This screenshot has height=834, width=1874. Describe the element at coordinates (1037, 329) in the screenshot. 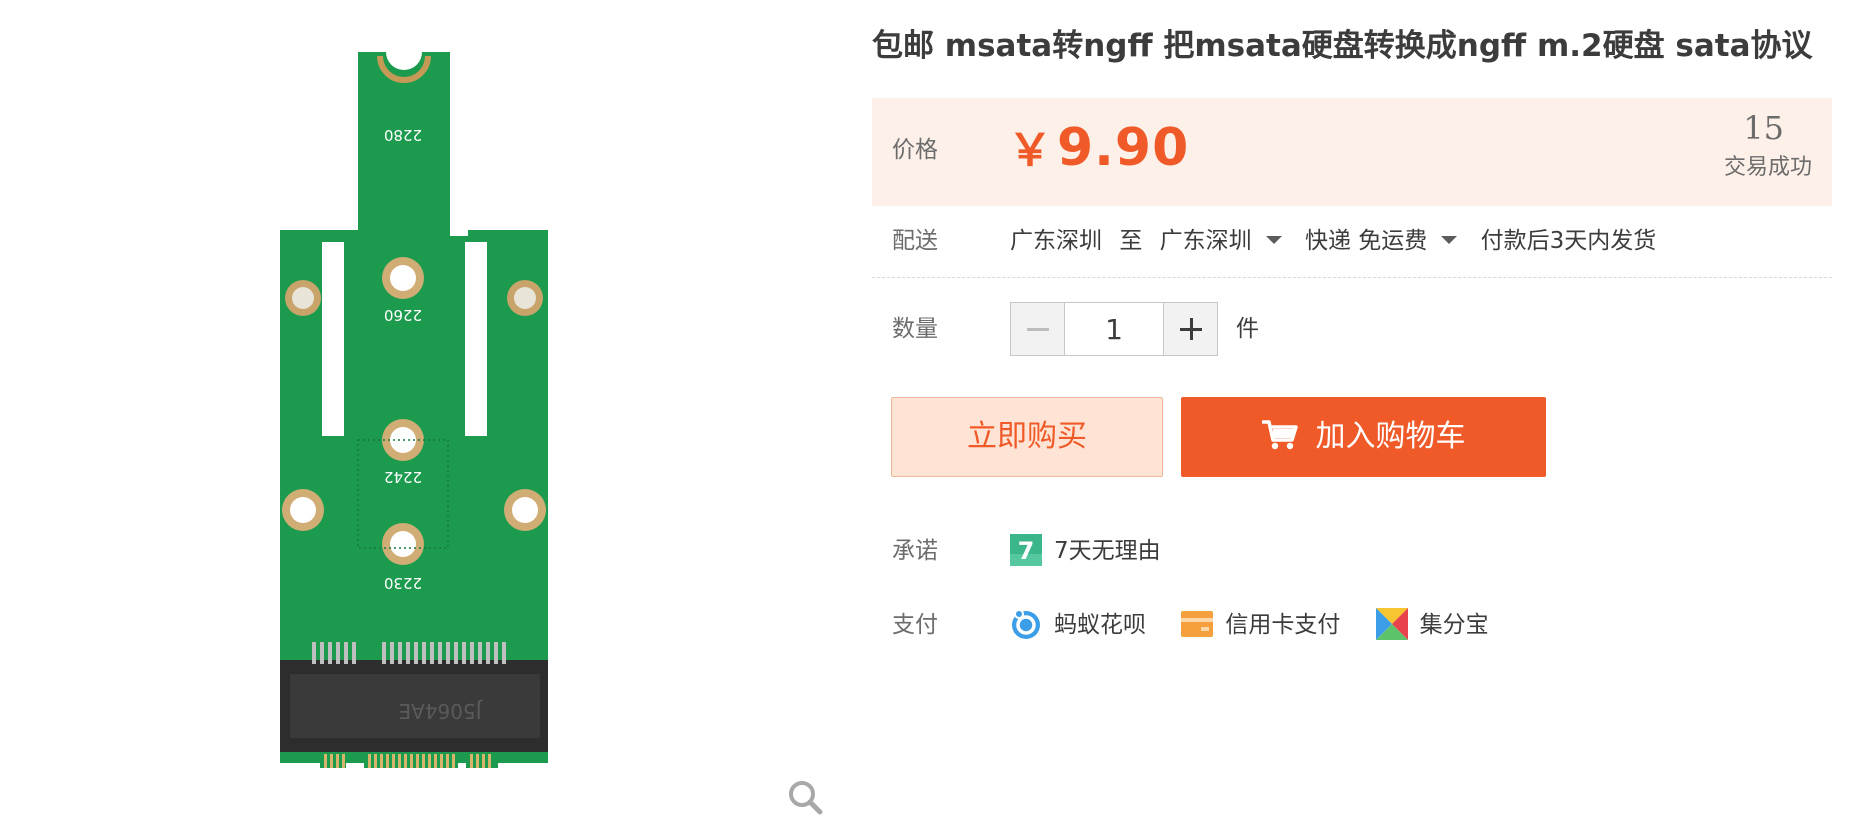

I see `quantity-minus-button` at that location.